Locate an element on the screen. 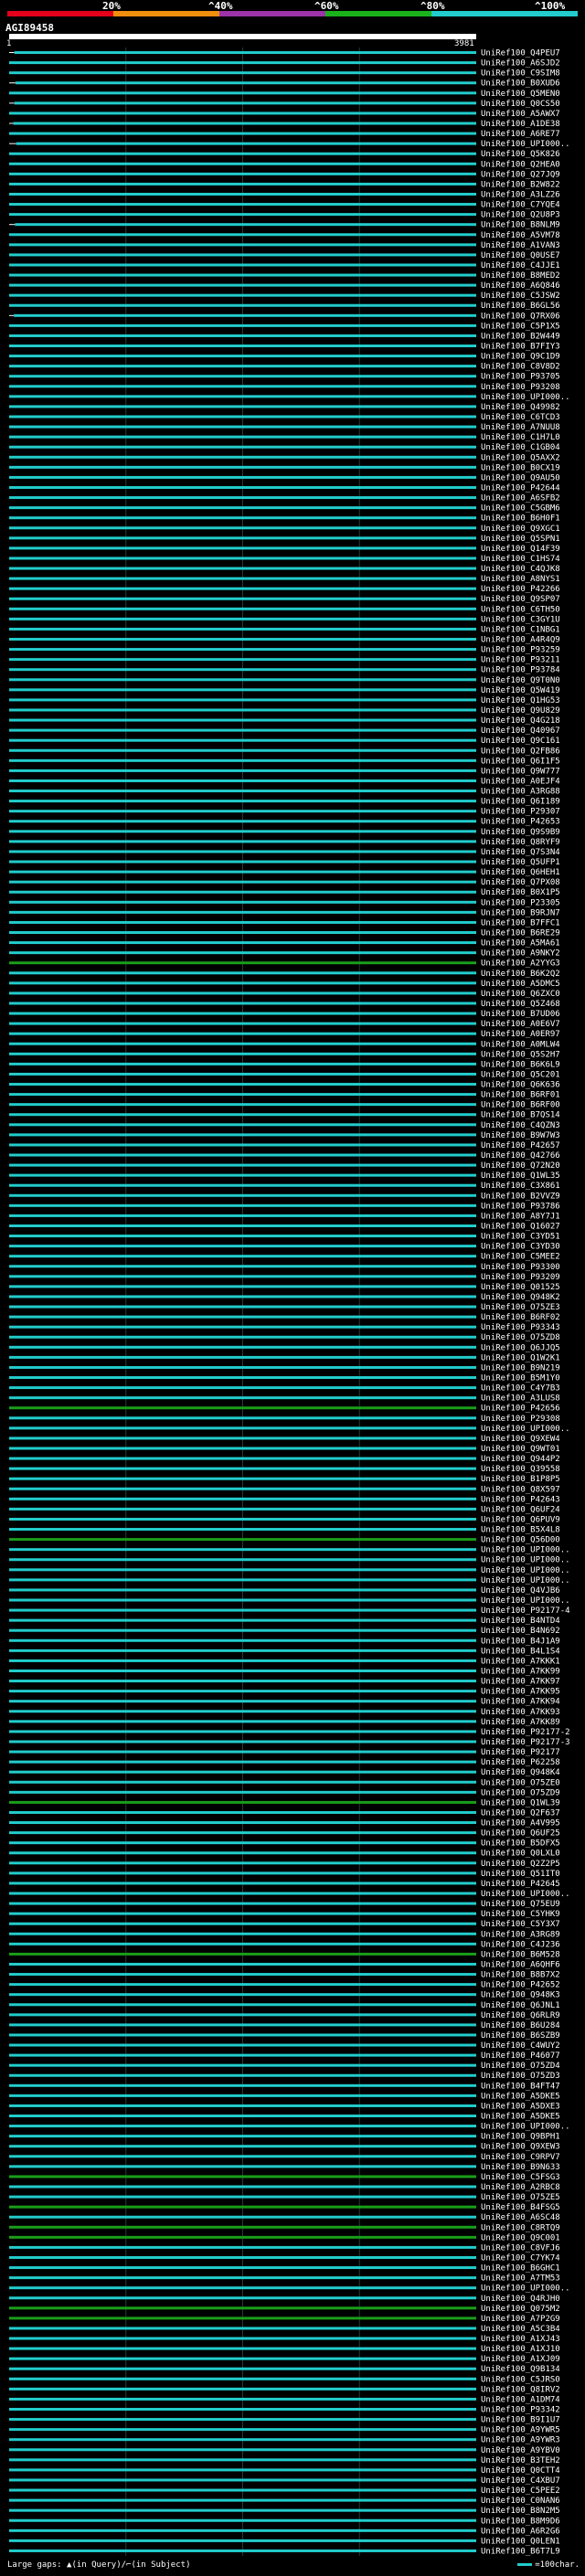 The width and height of the screenshot is (585, 2576). hit-label: UniRef100_B6K6L9 is located at coordinates (520, 1064).